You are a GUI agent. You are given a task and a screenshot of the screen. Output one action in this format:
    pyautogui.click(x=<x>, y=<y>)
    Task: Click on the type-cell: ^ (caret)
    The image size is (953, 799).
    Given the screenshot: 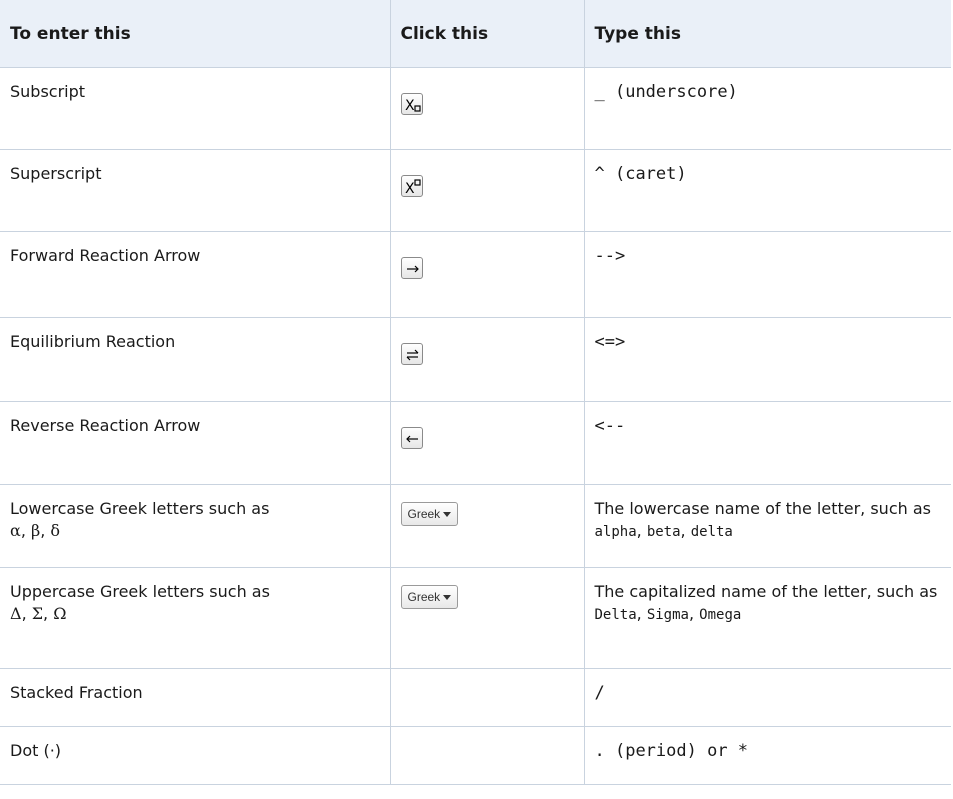 What is the action you would take?
    pyautogui.click(x=767, y=190)
    